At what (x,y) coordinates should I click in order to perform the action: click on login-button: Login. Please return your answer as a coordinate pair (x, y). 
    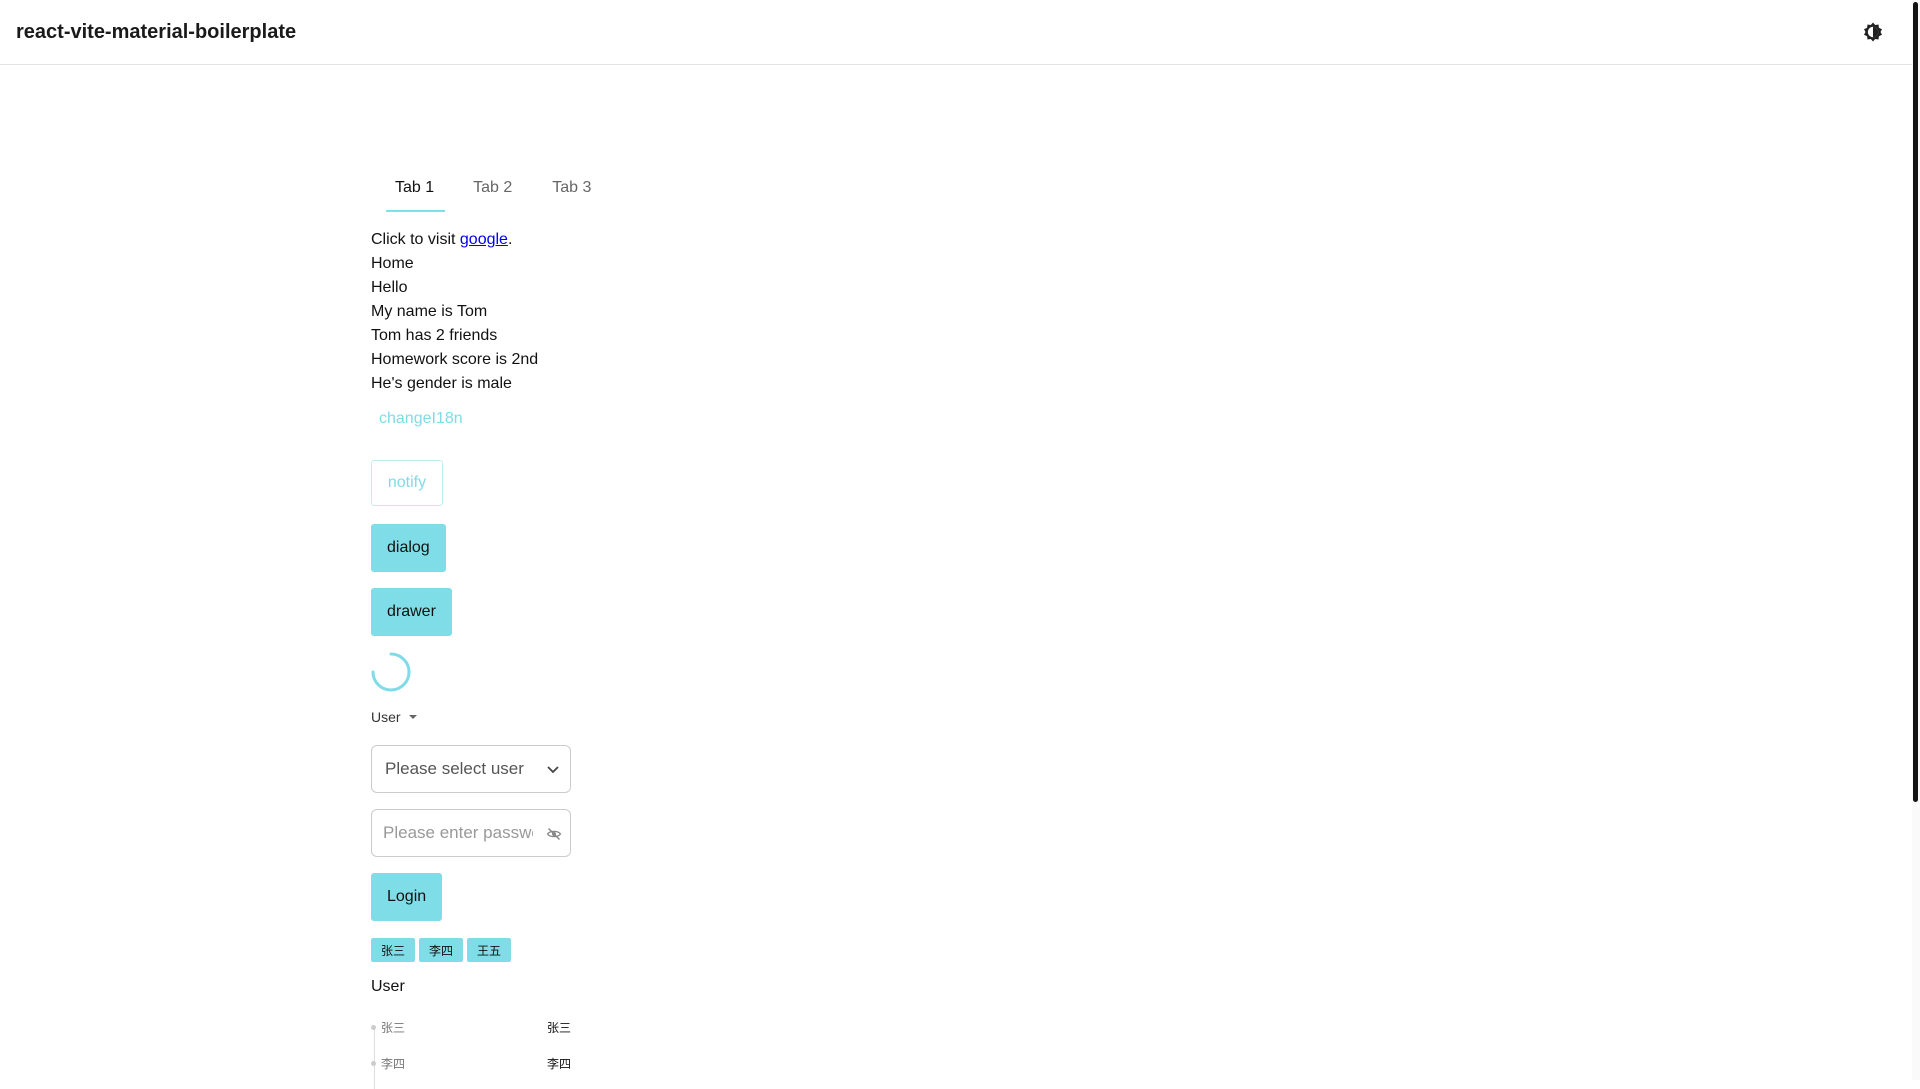
    Looking at the image, I should click on (407, 897).